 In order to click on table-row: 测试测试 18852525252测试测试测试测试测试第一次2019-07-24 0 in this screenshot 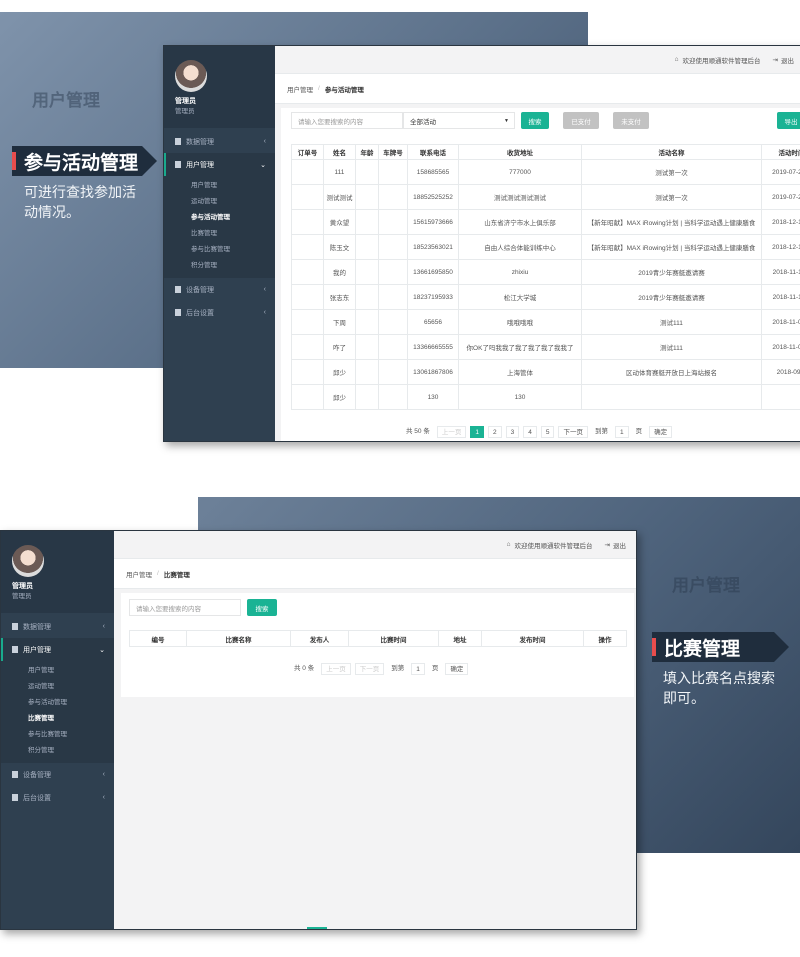, I will do `click(545, 197)`.